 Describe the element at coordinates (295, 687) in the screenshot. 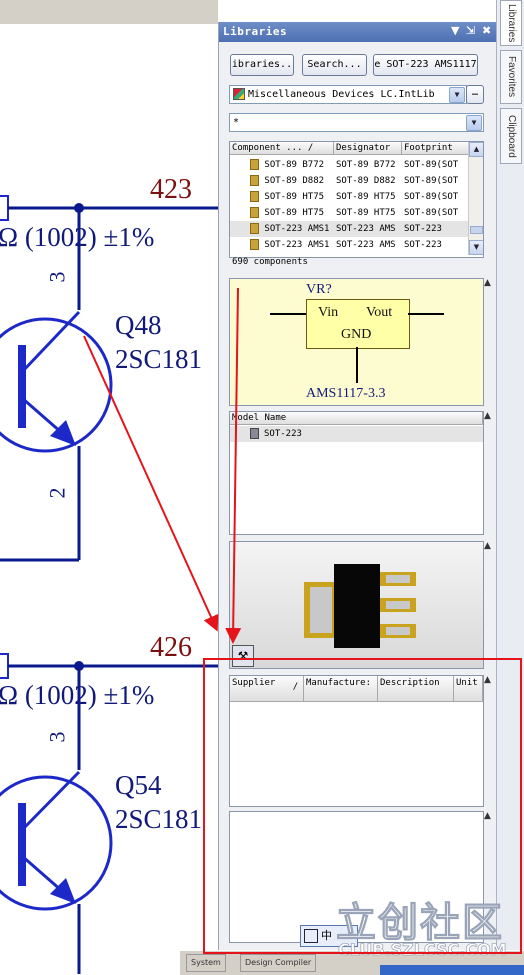

I see `sort-indicator: /` at that location.